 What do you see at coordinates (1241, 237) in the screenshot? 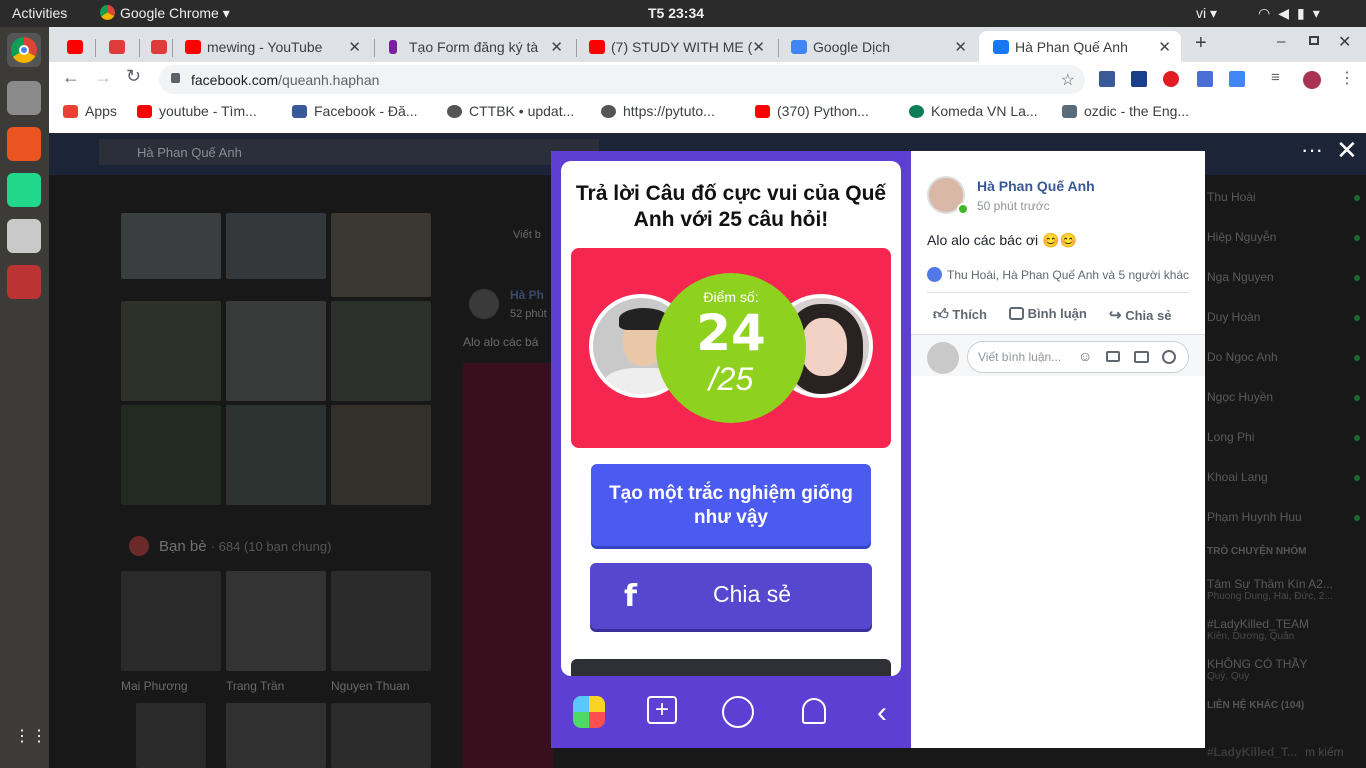
I see `chat-contact: Hiệp Nguyễn` at bounding box center [1241, 237].